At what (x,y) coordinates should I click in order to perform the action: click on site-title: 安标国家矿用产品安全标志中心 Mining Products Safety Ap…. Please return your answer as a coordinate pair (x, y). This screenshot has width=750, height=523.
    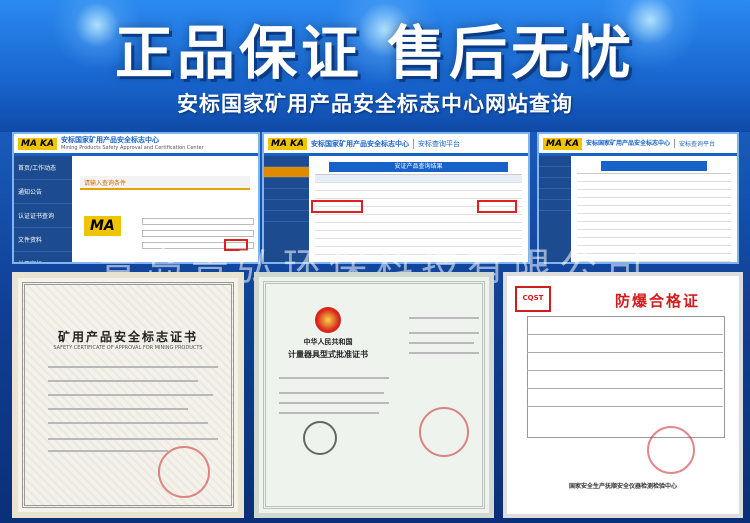
    Looking at the image, I should click on (132, 143).